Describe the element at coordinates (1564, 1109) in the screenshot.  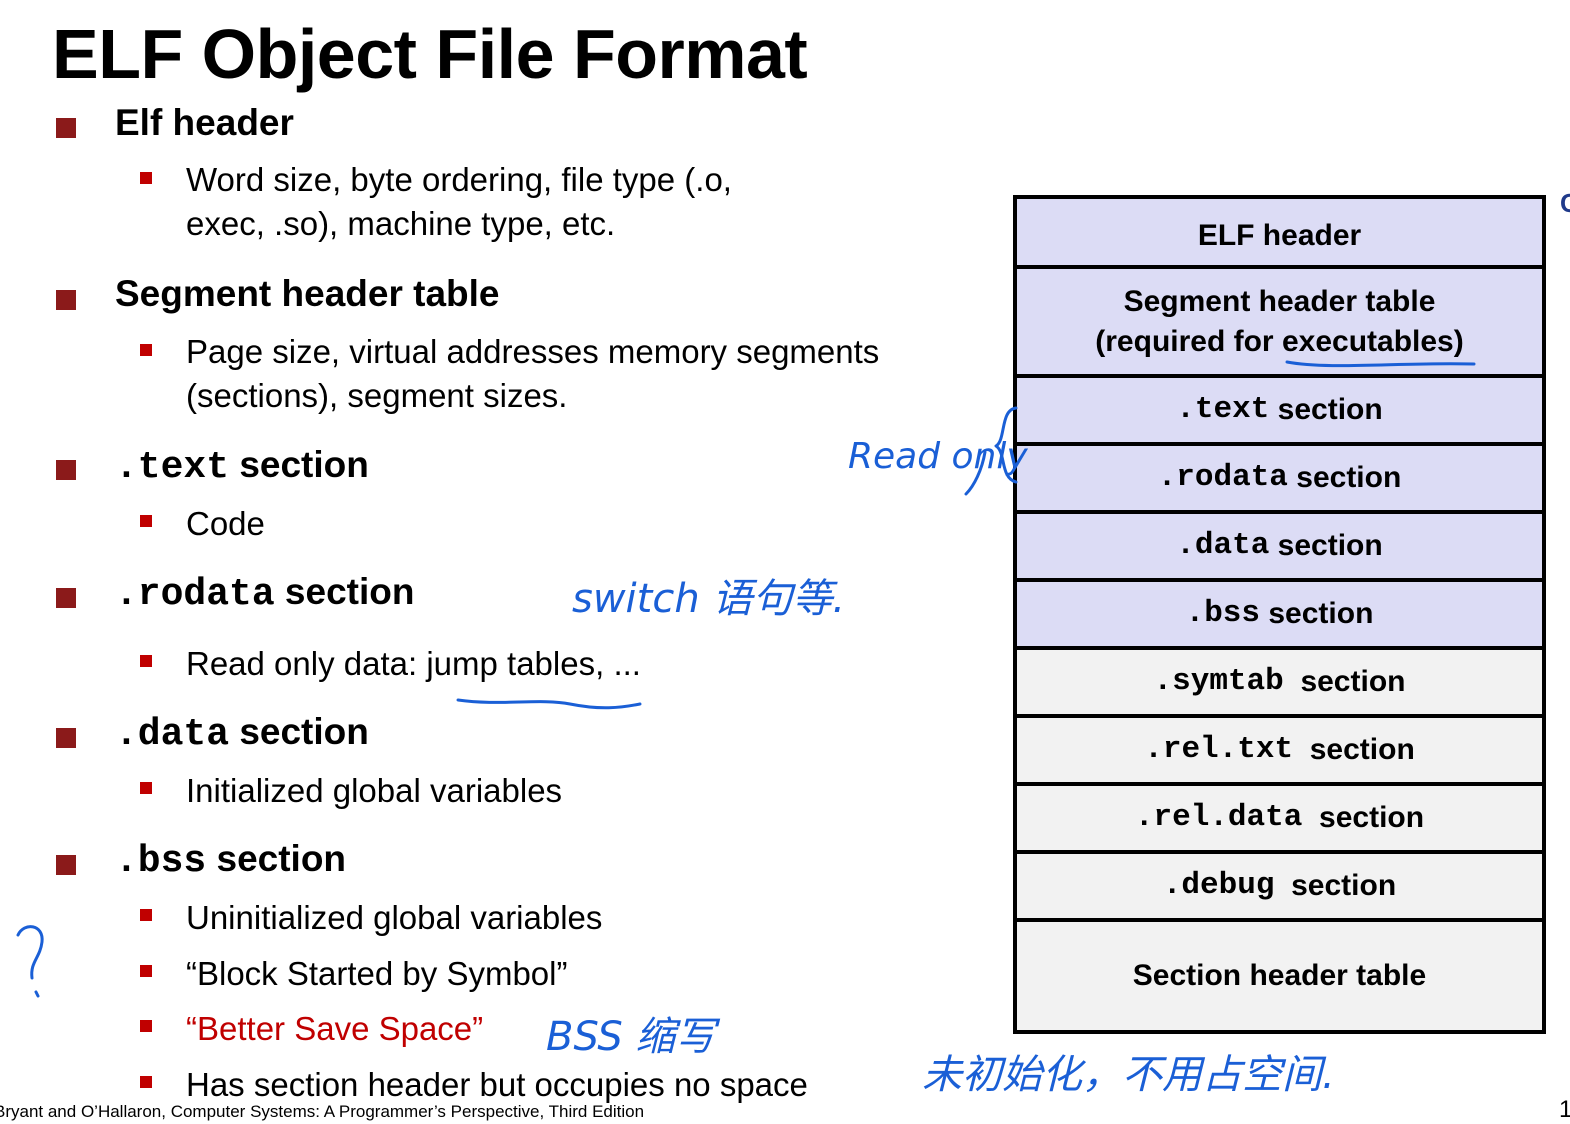
I see `page-number: 1` at that location.